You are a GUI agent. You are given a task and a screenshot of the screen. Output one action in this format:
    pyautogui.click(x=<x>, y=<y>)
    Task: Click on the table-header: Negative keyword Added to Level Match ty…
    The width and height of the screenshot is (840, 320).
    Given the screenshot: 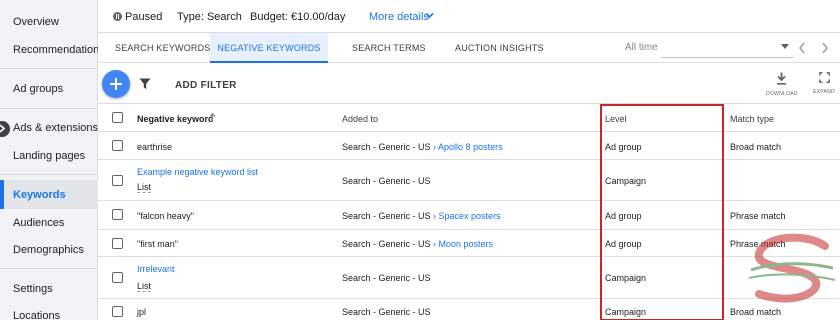 What is the action you would take?
    pyautogui.click(x=469, y=117)
    